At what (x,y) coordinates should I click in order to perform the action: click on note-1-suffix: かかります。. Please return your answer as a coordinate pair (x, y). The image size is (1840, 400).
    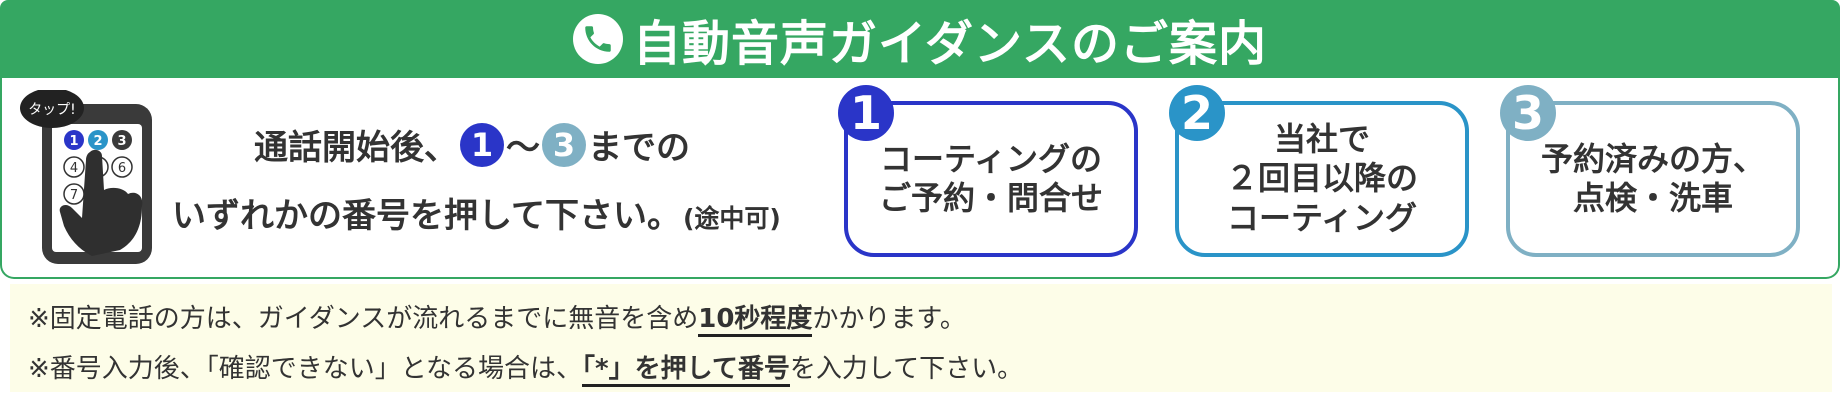
    Looking at the image, I should click on (889, 319).